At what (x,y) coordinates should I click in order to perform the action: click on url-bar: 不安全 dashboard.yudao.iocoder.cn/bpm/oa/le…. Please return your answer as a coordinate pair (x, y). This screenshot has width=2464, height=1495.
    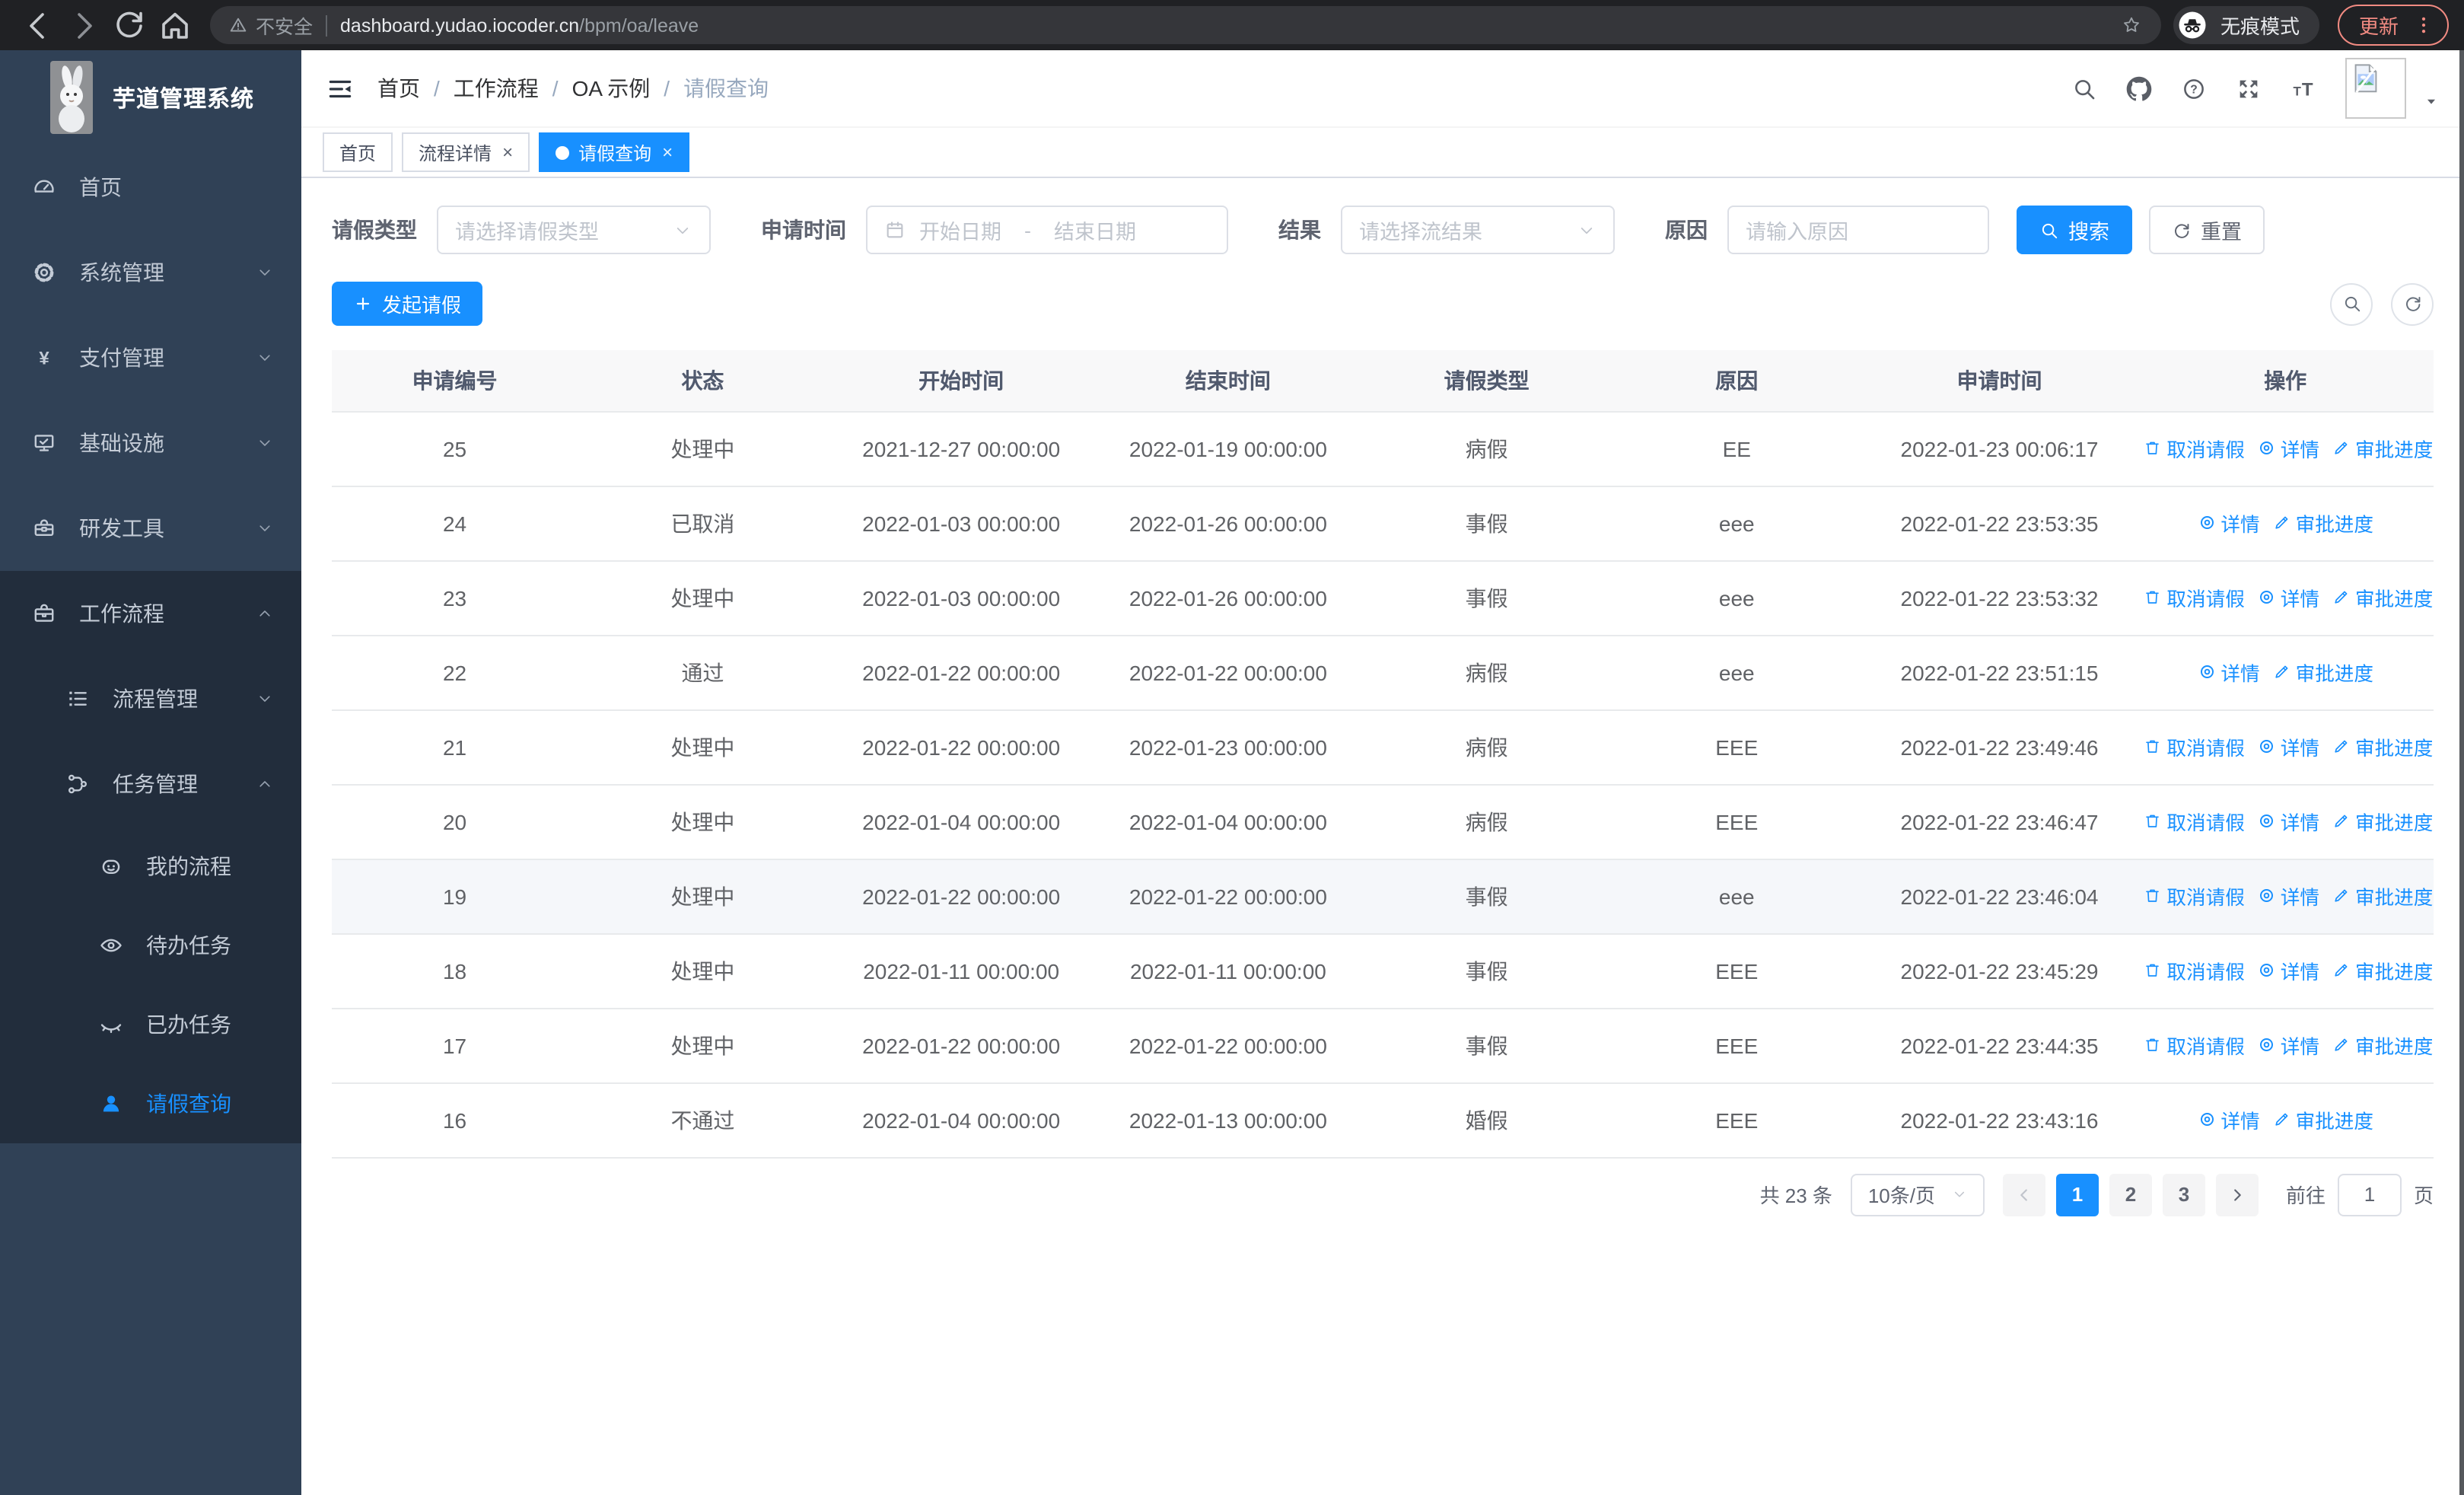
    Looking at the image, I should click on (1185, 25).